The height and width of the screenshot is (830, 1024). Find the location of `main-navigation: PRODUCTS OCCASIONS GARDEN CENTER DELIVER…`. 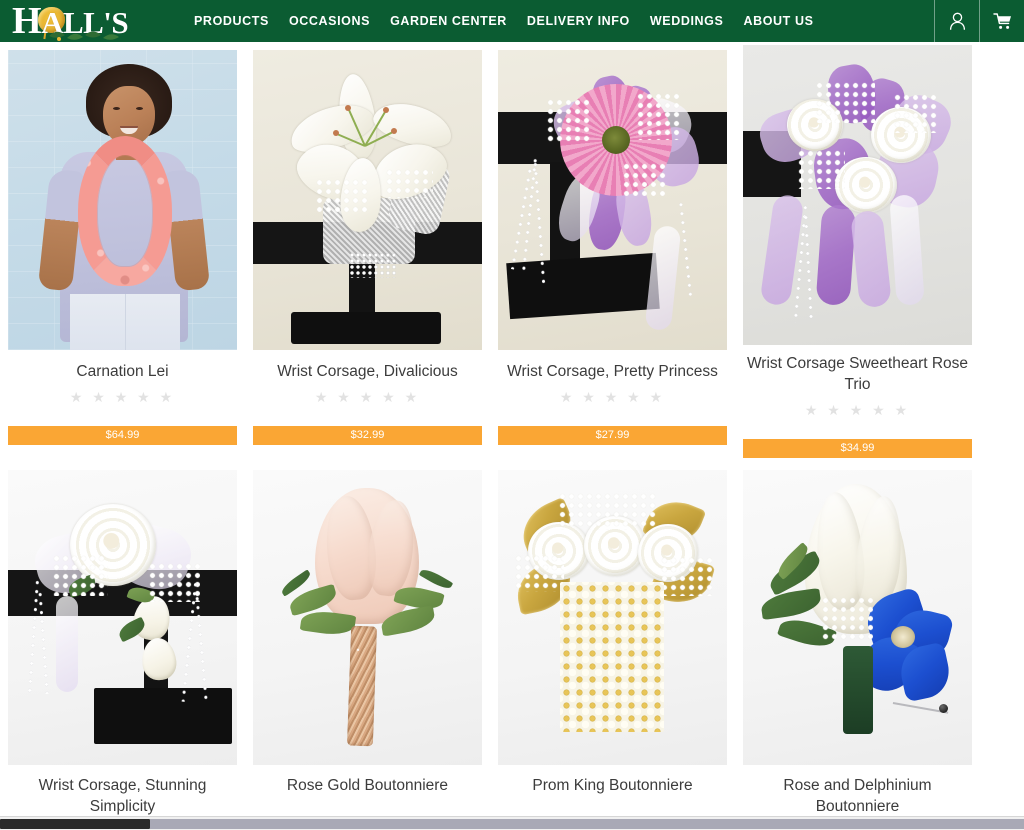

main-navigation: PRODUCTS OCCASIONS GARDEN CENTER DELIVER… is located at coordinates (504, 21).